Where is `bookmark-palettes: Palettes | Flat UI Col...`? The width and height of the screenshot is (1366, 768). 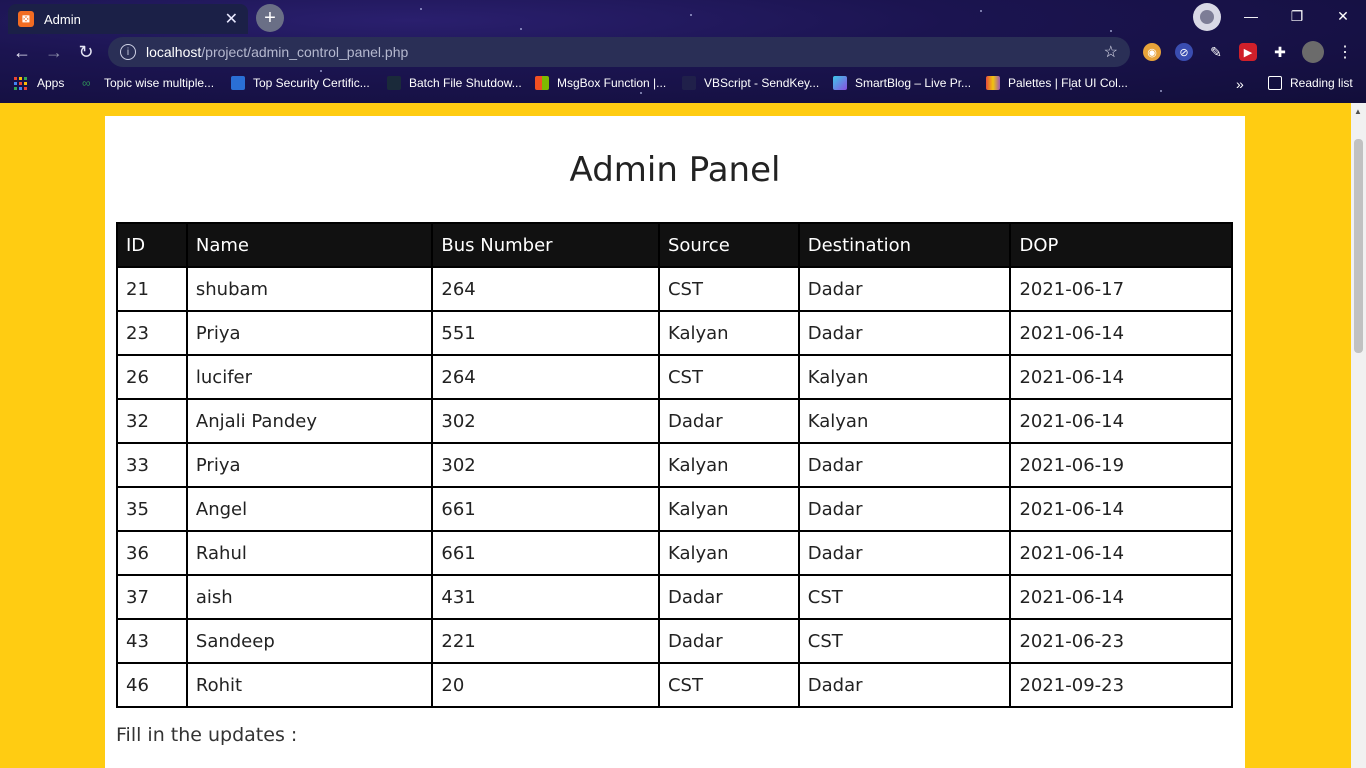 bookmark-palettes: Palettes | Flat UI Col... is located at coordinates (1057, 83).